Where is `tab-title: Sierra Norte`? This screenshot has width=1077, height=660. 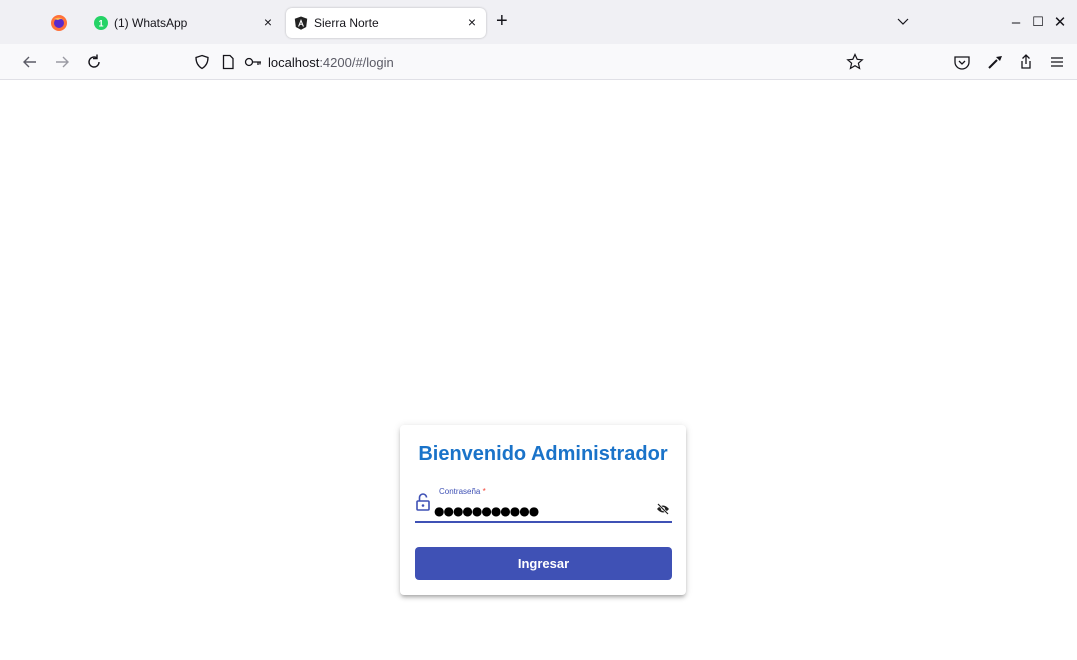 tab-title: Sierra Norte is located at coordinates (346, 23).